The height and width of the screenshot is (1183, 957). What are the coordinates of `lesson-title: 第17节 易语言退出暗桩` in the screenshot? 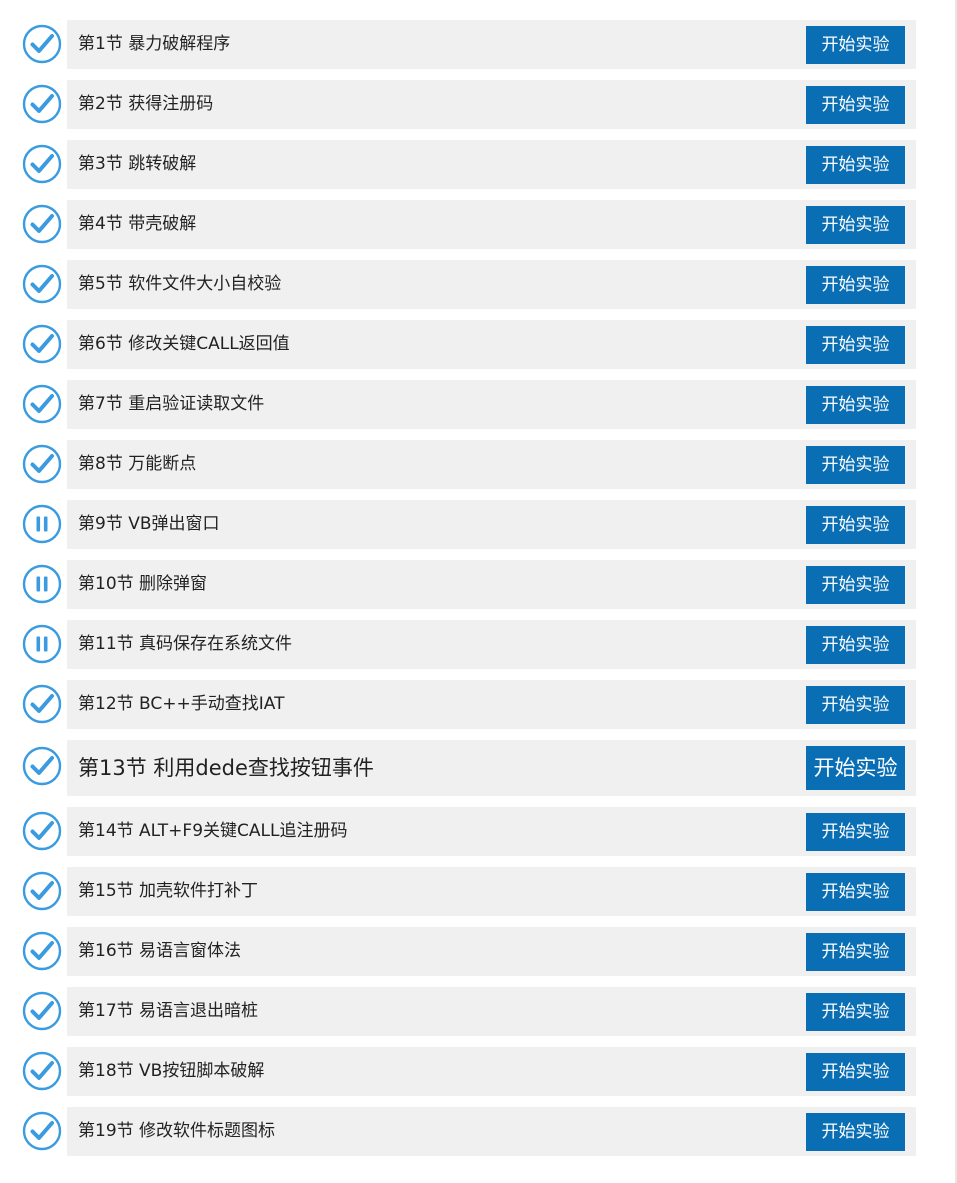 It's located at (168, 1011).